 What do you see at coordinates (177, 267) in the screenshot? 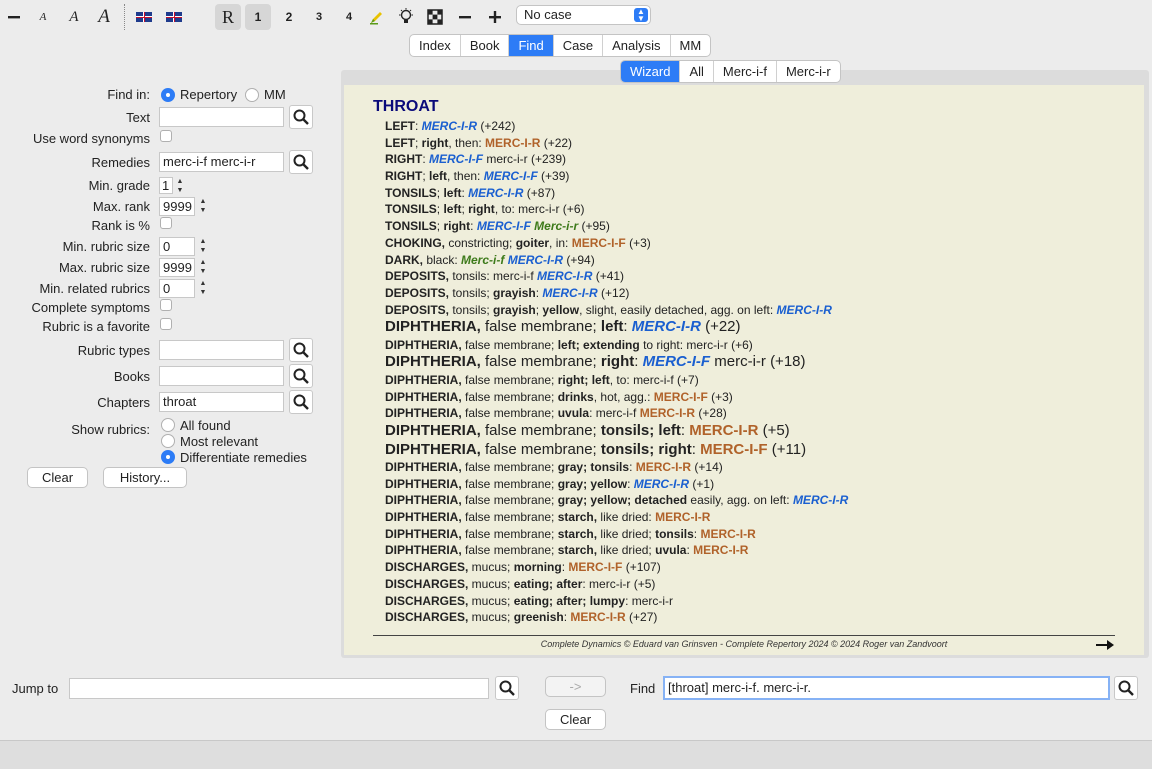
I see `max-rubric-size-input: 9999` at bounding box center [177, 267].